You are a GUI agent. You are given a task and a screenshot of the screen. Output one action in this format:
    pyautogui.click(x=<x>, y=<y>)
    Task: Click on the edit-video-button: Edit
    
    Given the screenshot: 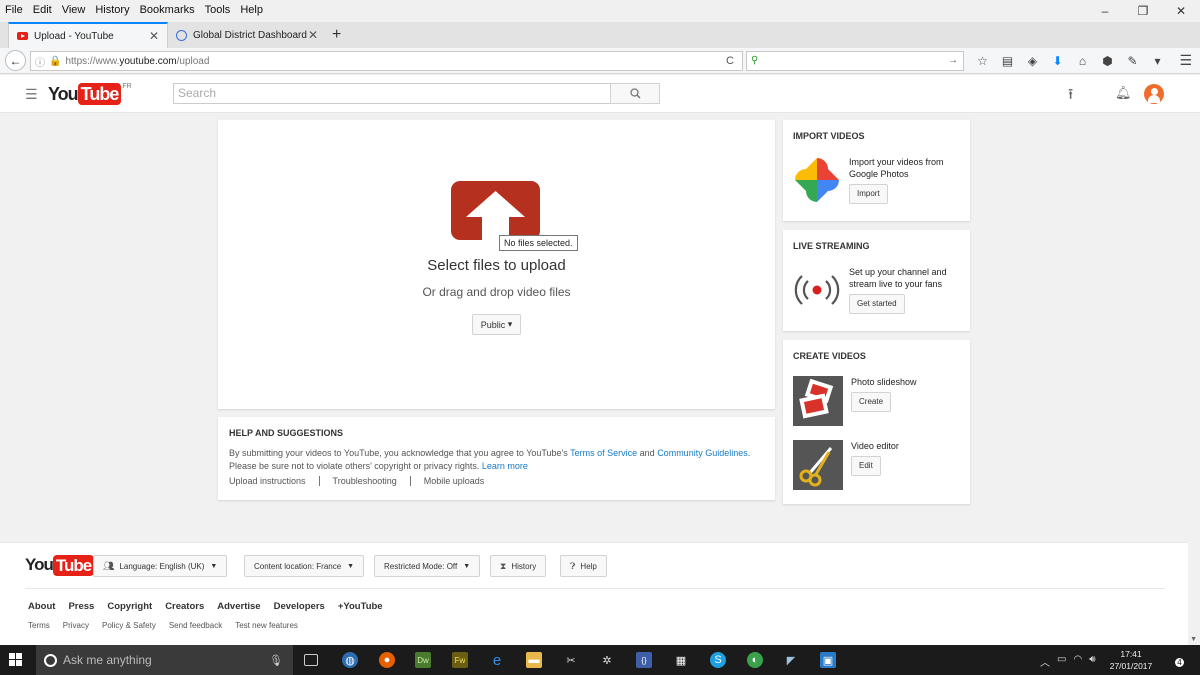 What is the action you would take?
    pyautogui.click(x=866, y=466)
    